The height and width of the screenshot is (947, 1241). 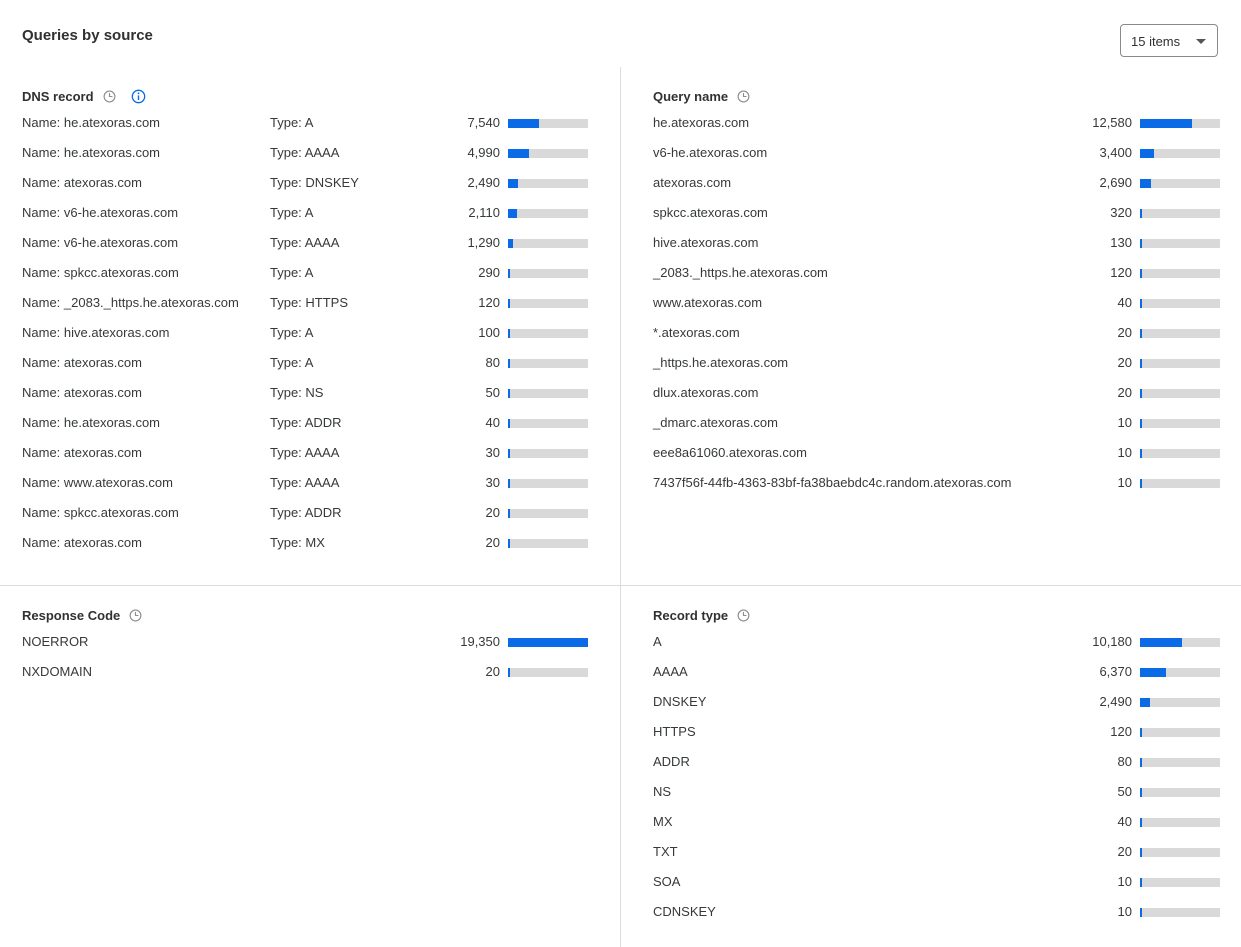 I want to click on row-name: DNSKEY, so click(x=680, y=701).